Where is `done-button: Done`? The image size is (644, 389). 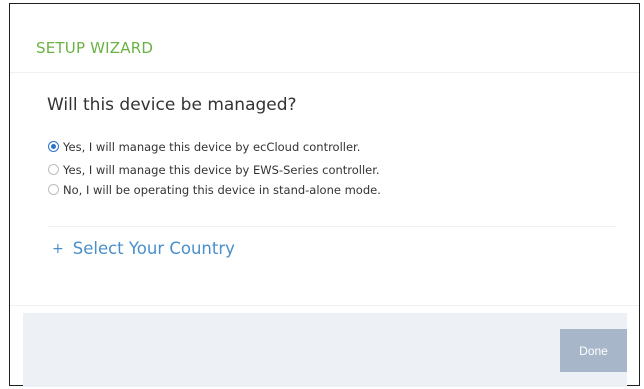 done-button: Done is located at coordinates (593, 350).